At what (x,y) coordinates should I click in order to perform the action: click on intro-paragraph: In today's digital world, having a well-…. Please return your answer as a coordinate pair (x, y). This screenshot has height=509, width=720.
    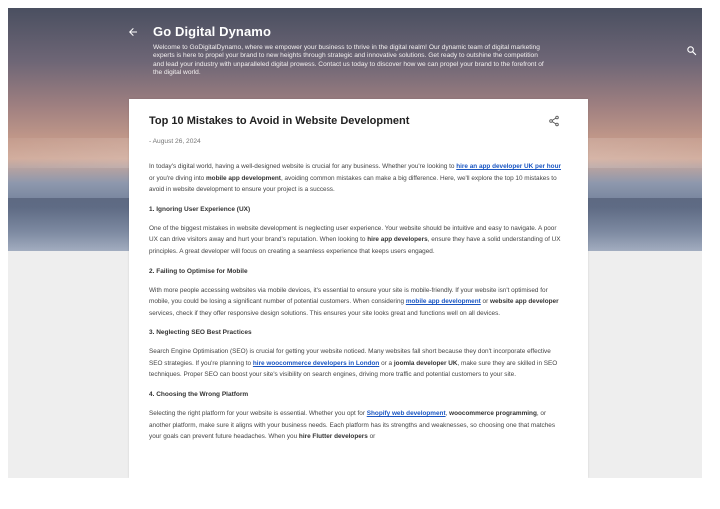
    Looking at the image, I should click on (355, 178).